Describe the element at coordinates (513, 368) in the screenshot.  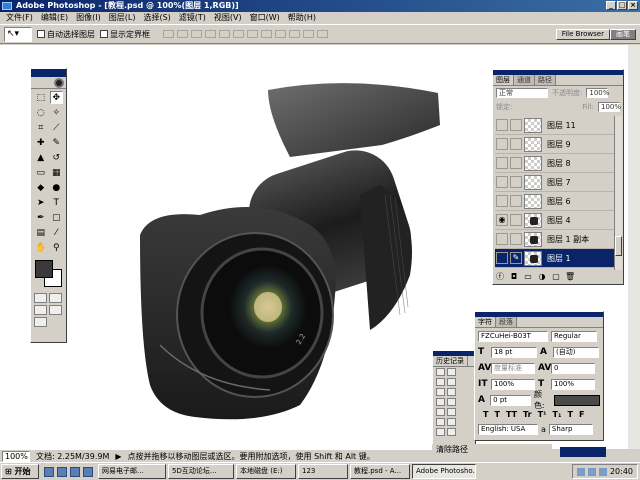
I see `kerning-field: 度量标准` at that location.